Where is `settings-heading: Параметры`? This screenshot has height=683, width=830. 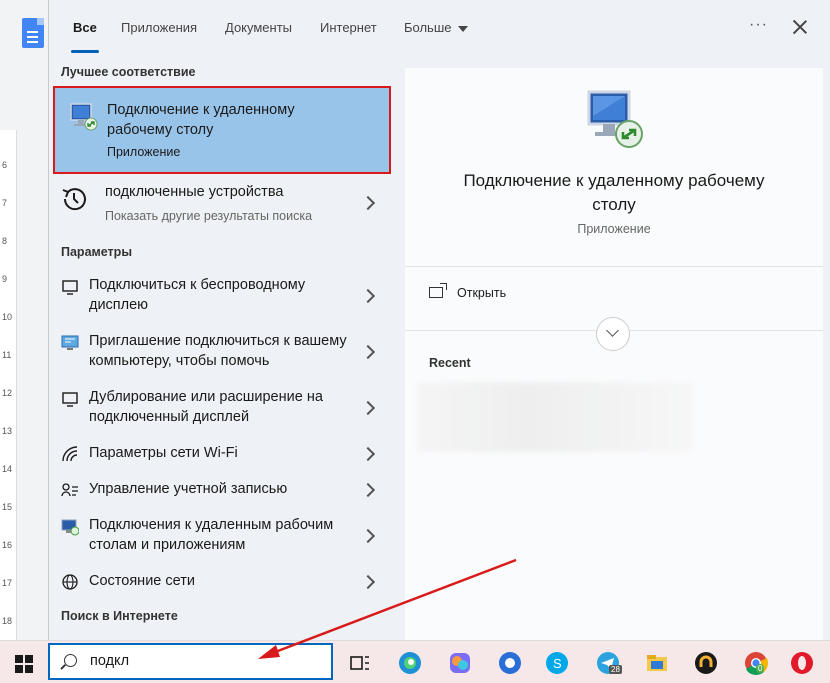
settings-heading: Параметры is located at coordinates (96, 252).